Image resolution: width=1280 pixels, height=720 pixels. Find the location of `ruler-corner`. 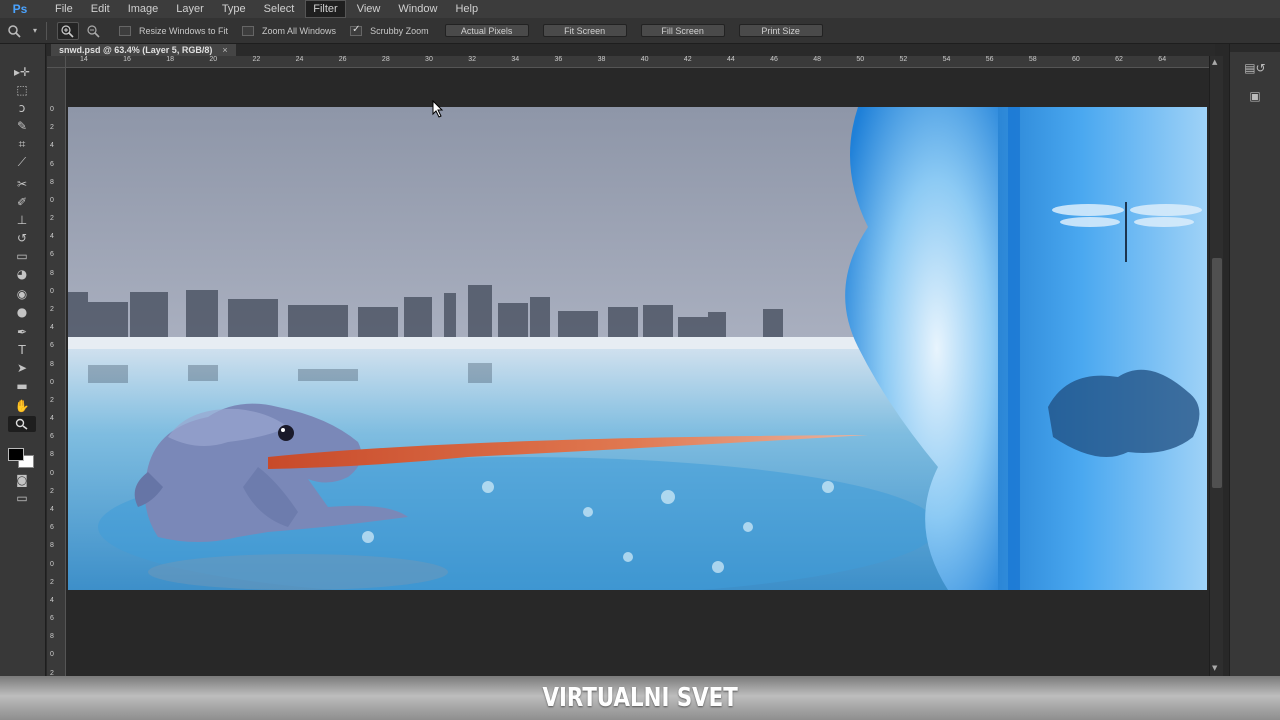

ruler-corner is located at coordinates (56, 62).